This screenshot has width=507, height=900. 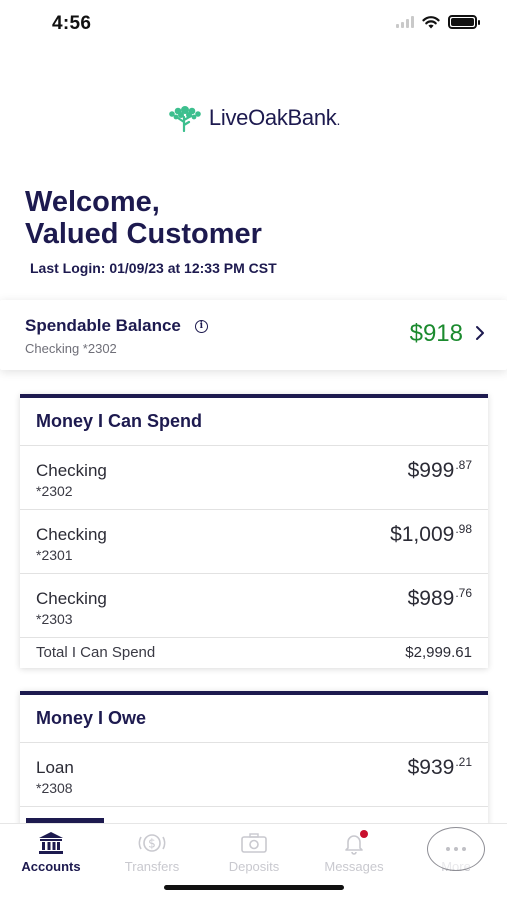 I want to click on spendable-balance-title-row: Spendable Balance i, so click(x=116, y=326).